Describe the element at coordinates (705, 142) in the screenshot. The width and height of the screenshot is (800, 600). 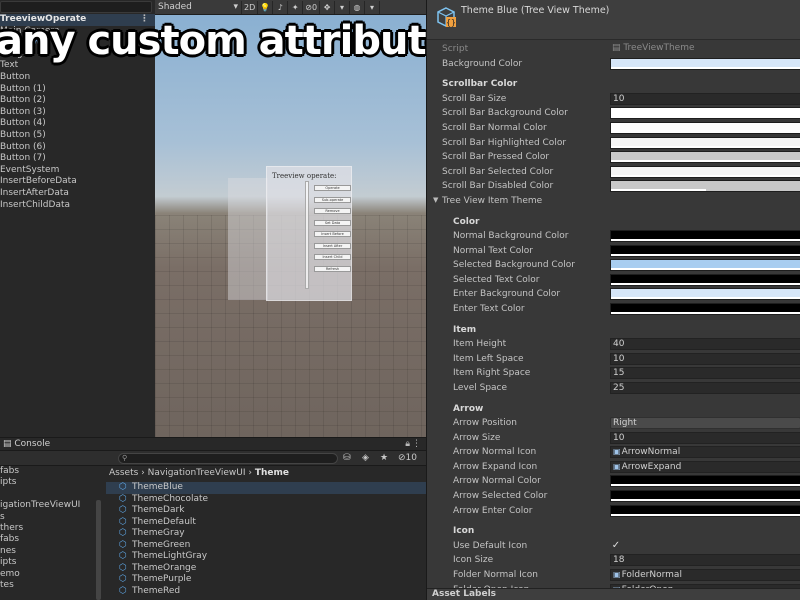
I see `property-color-scroll-bar-highlighted-color` at that location.